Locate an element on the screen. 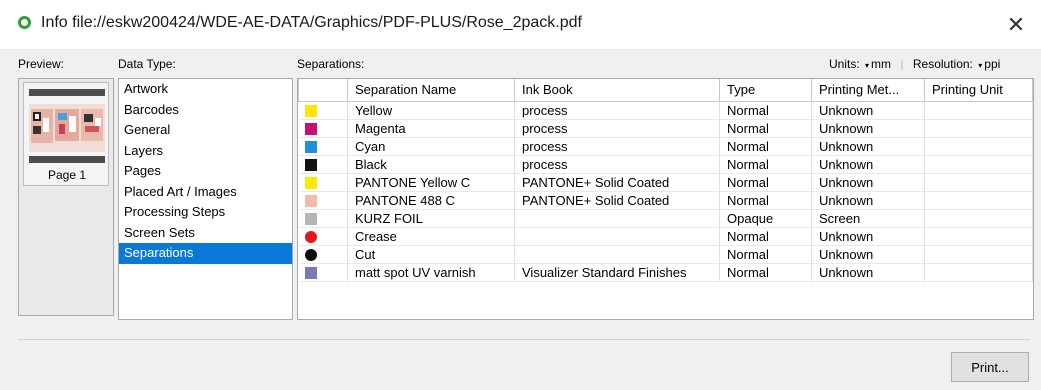 The width and height of the screenshot is (1041, 390). column-header is located at coordinates (323, 90).